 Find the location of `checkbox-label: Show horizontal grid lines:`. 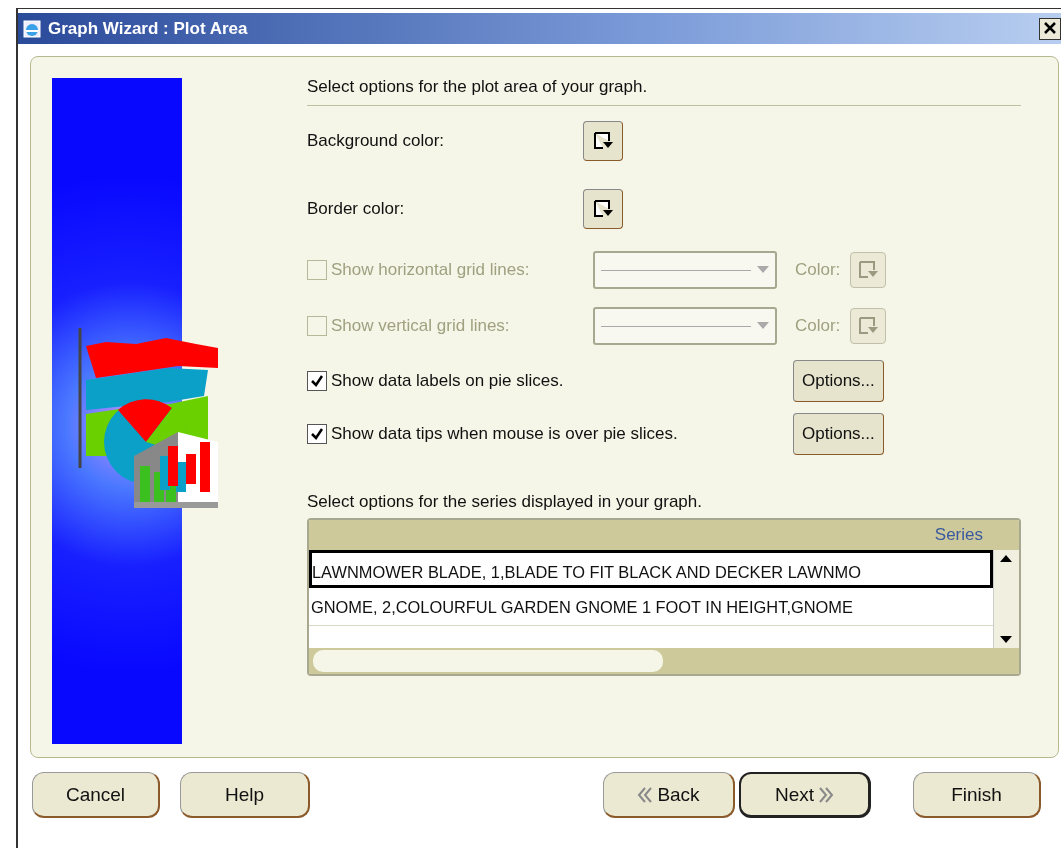

checkbox-label: Show horizontal grid lines: is located at coordinates (431, 270).